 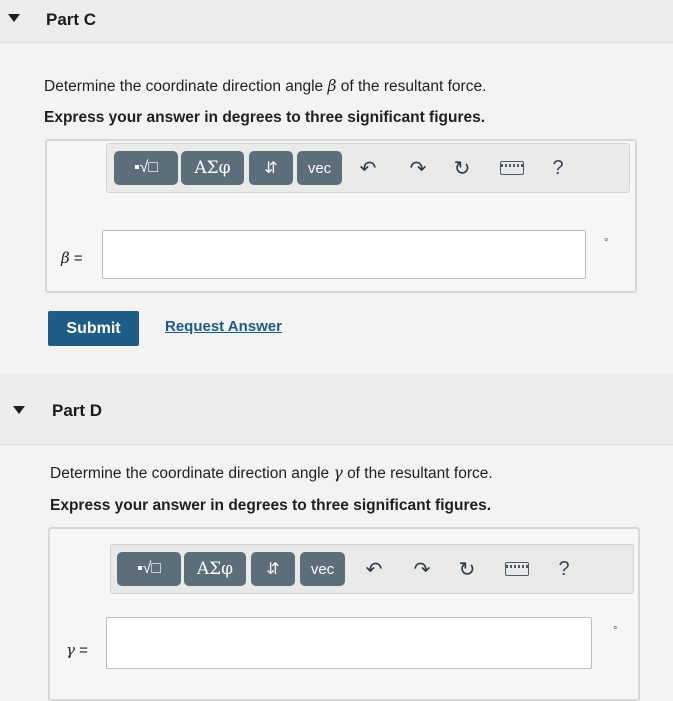 What do you see at coordinates (65, 258) in the screenshot?
I see `beta-symbol: β` at bounding box center [65, 258].